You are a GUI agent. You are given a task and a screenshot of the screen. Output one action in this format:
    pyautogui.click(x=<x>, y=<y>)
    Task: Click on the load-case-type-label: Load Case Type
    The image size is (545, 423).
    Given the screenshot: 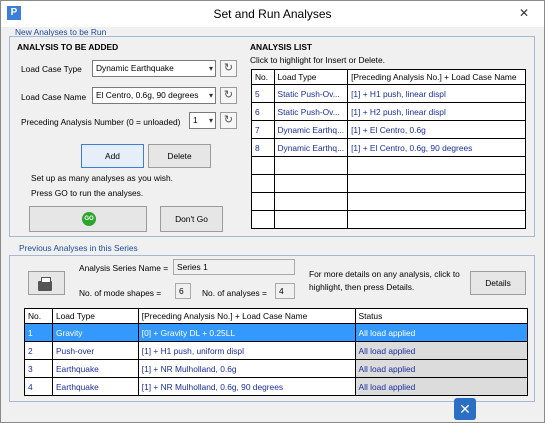 What is the action you would take?
    pyautogui.click(x=51, y=69)
    